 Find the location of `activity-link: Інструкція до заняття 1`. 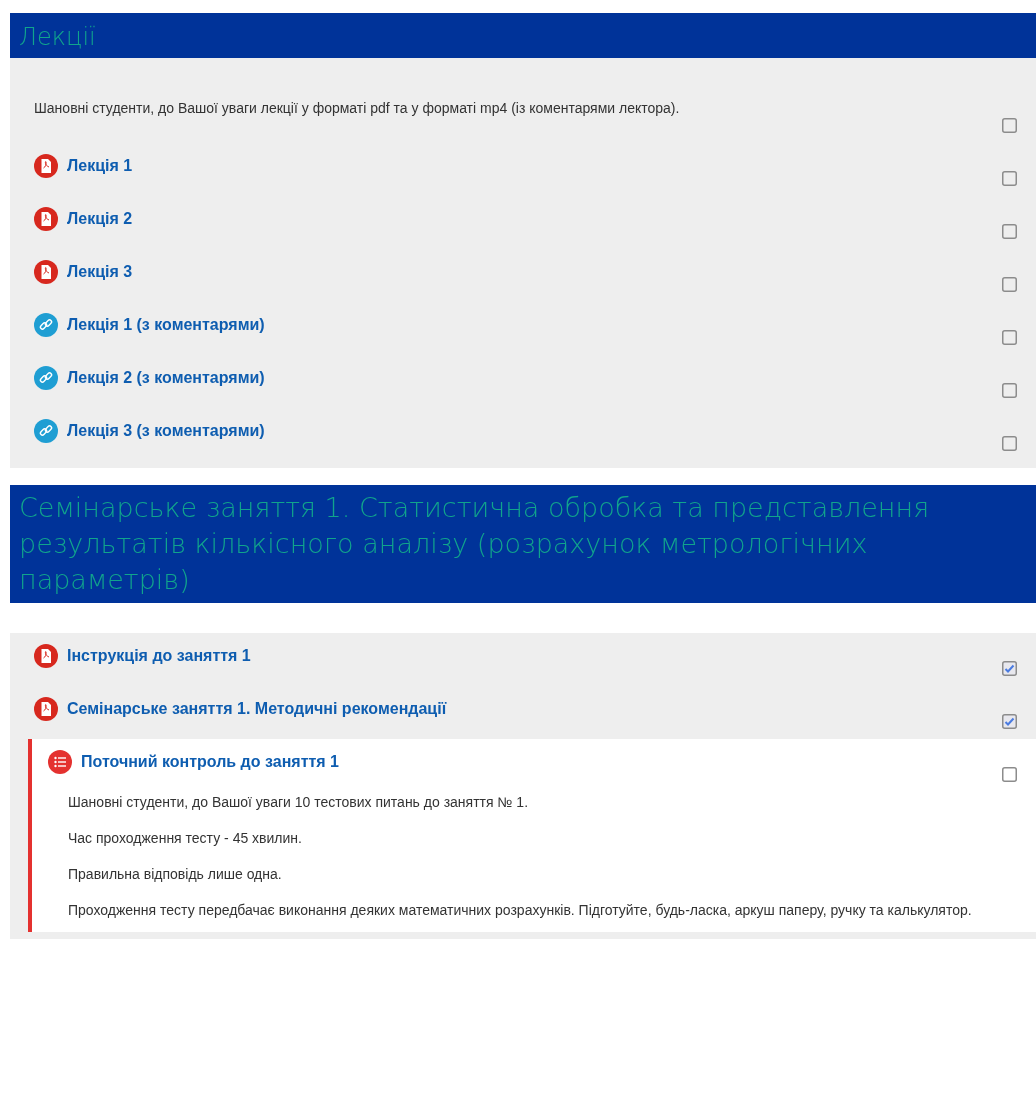

activity-link: Інструкція до заняття 1 is located at coordinates (159, 656).